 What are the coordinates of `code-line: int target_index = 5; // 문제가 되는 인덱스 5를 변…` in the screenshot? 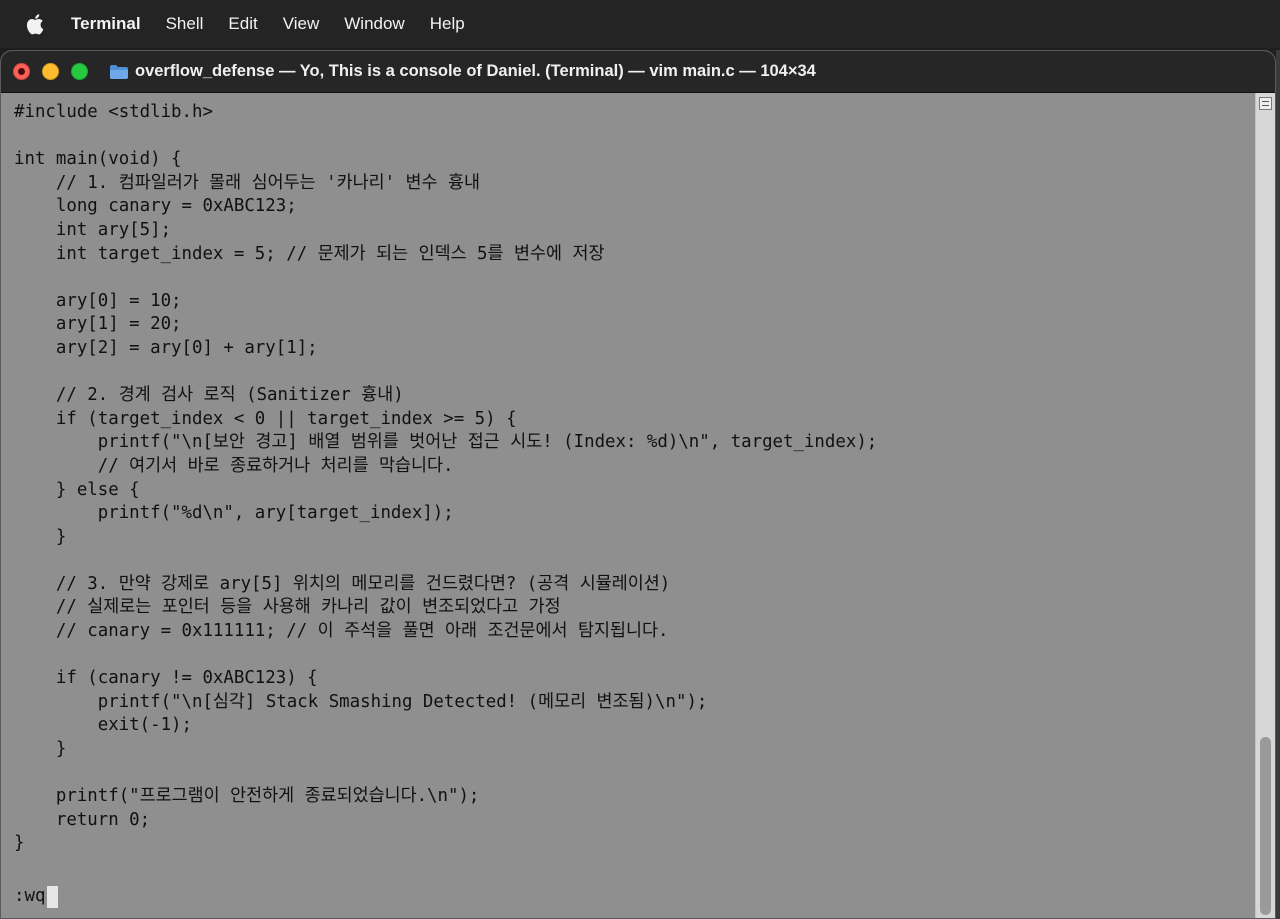 It's located at (309, 253).